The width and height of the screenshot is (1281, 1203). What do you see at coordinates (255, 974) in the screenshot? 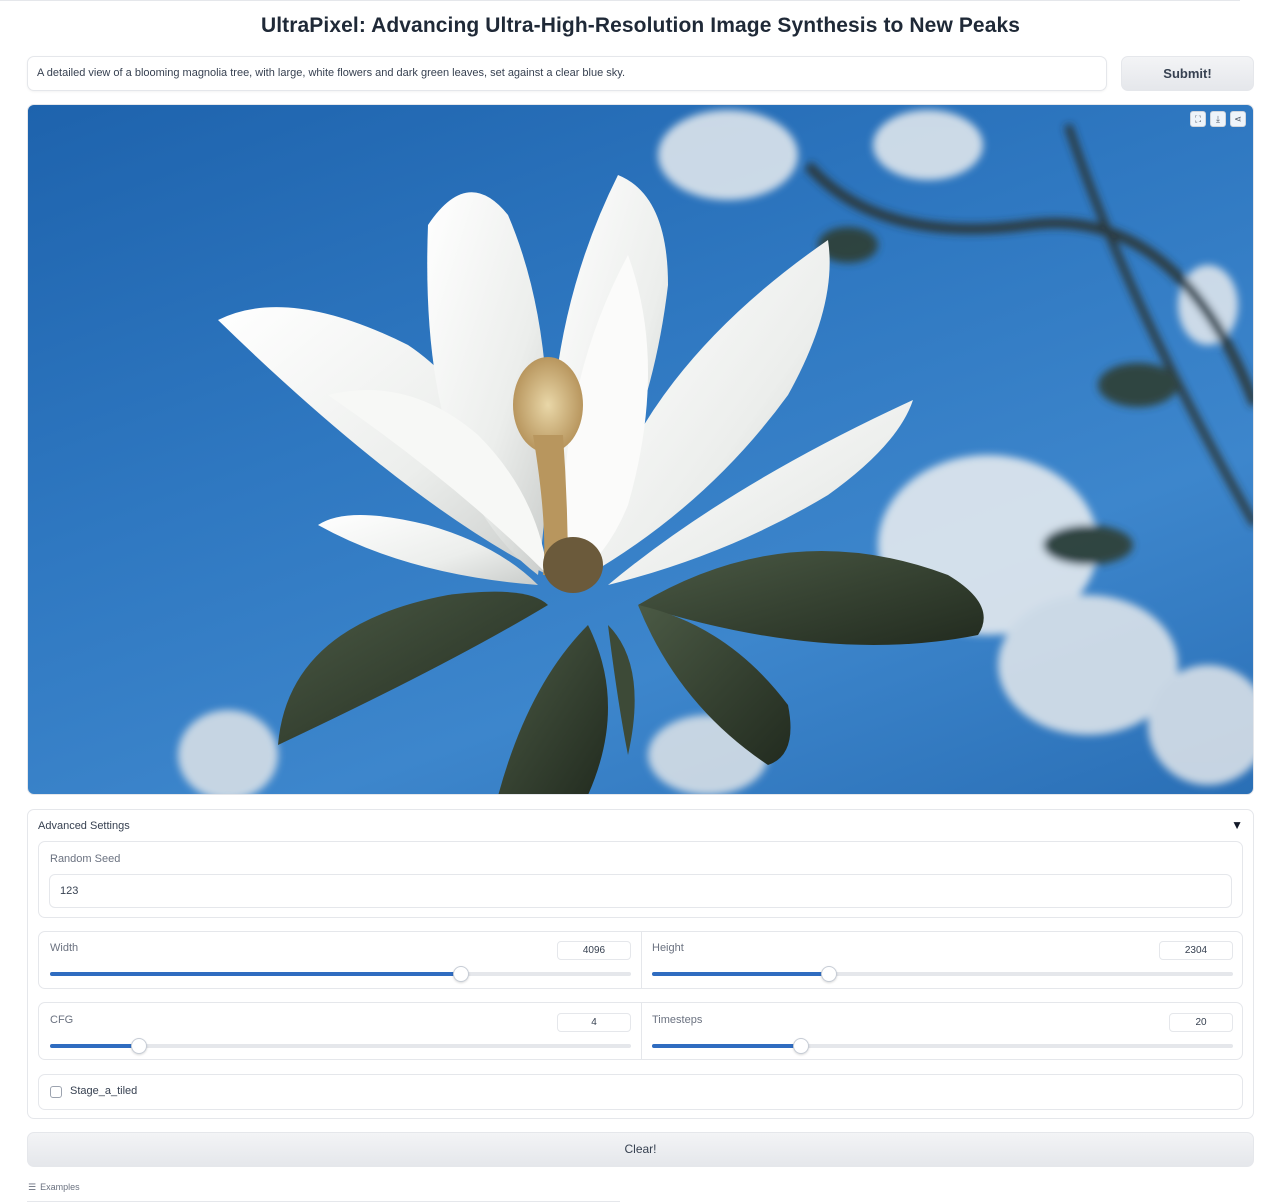
I see `width-slider-fill` at bounding box center [255, 974].